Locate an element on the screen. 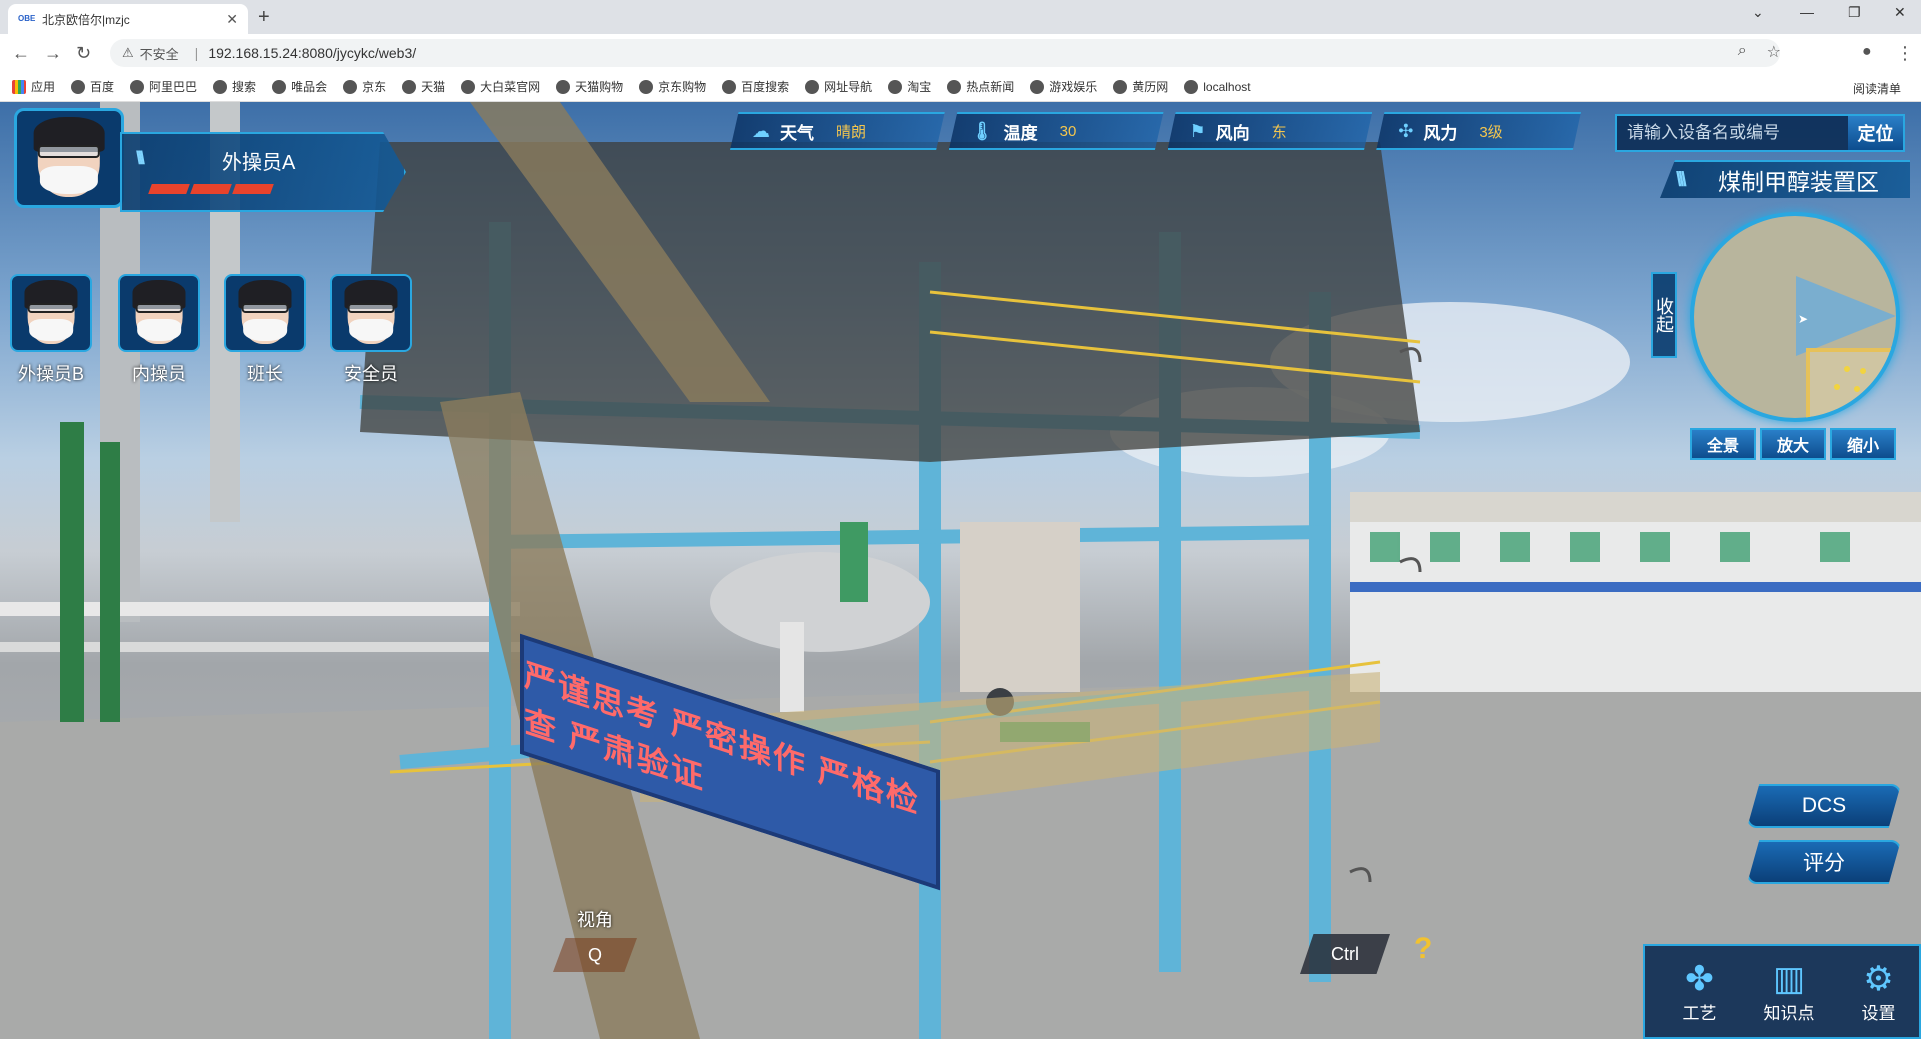  bottom-toolbar: ✤ 工艺 ▥ 知识点 ⚙ 设置 is located at coordinates (1782, 991).